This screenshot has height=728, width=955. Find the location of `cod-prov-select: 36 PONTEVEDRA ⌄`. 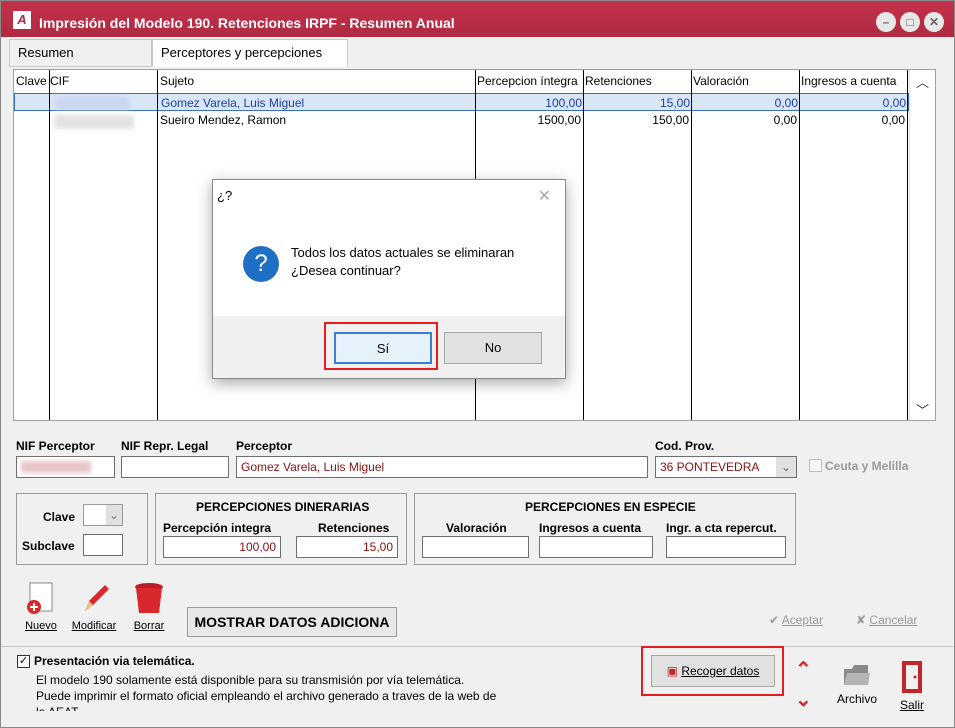

cod-prov-select: 36 PONTEVEDRA ⌄ is located at coordinates (726, 467).